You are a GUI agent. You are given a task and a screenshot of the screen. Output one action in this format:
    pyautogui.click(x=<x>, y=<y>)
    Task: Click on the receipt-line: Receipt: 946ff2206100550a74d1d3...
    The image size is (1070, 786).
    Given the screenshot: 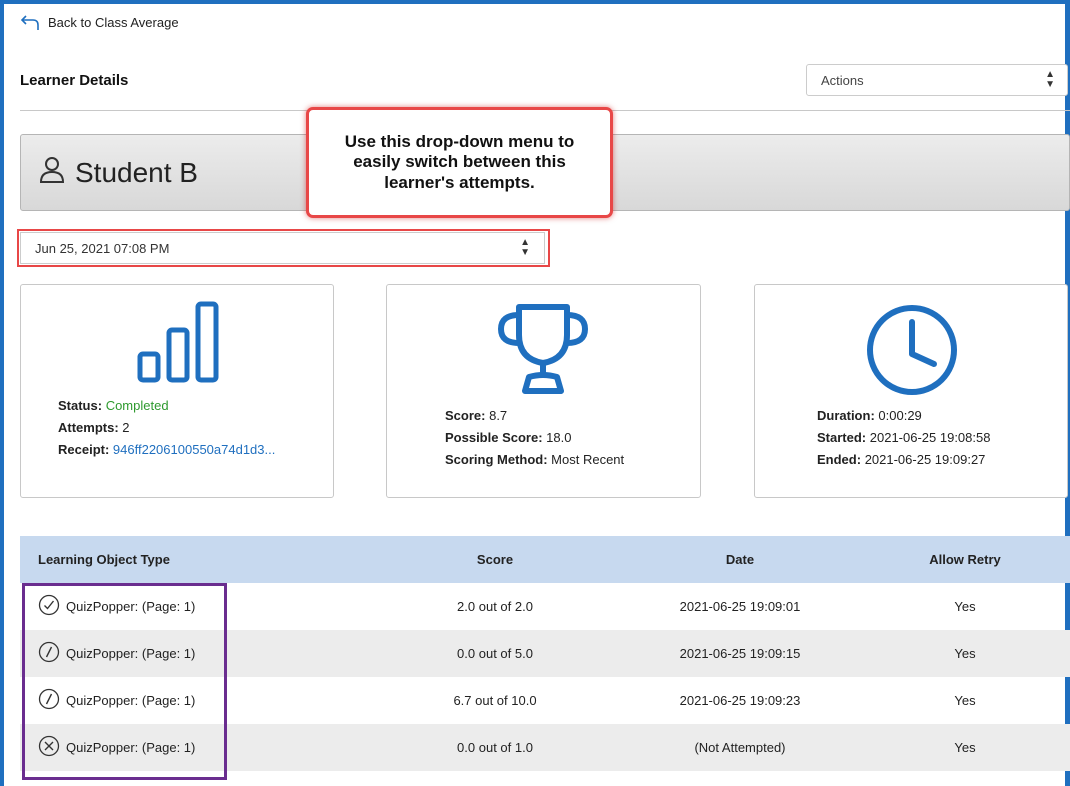 What is the action you would take?
    pyautogui.click(x=167, y=449)
    